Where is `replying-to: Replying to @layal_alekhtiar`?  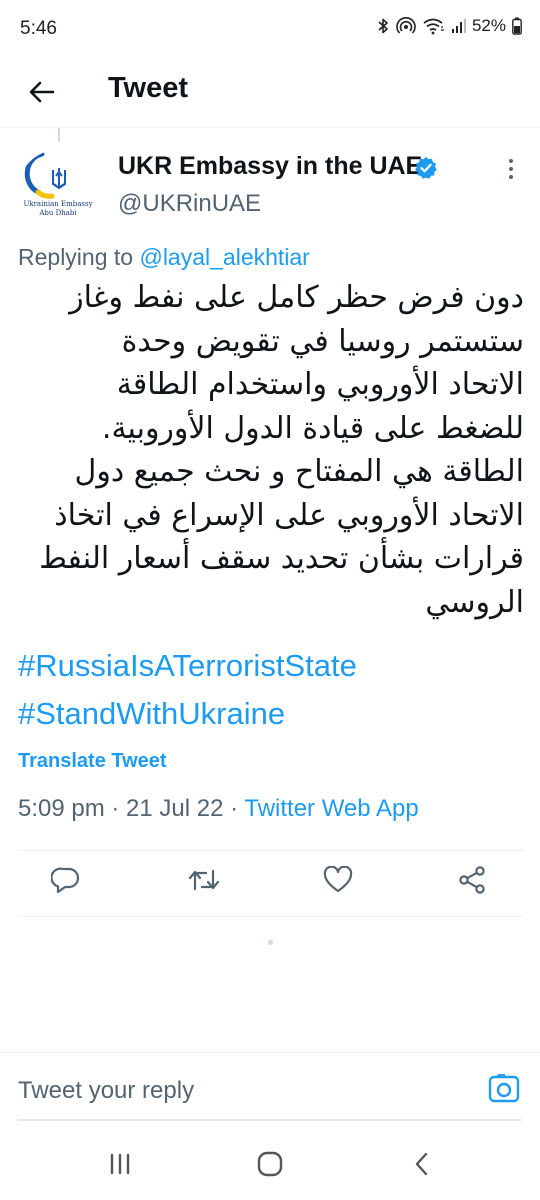
replying-to: Replying to @layal_alekhtiar is located at coordinates (164, 257).